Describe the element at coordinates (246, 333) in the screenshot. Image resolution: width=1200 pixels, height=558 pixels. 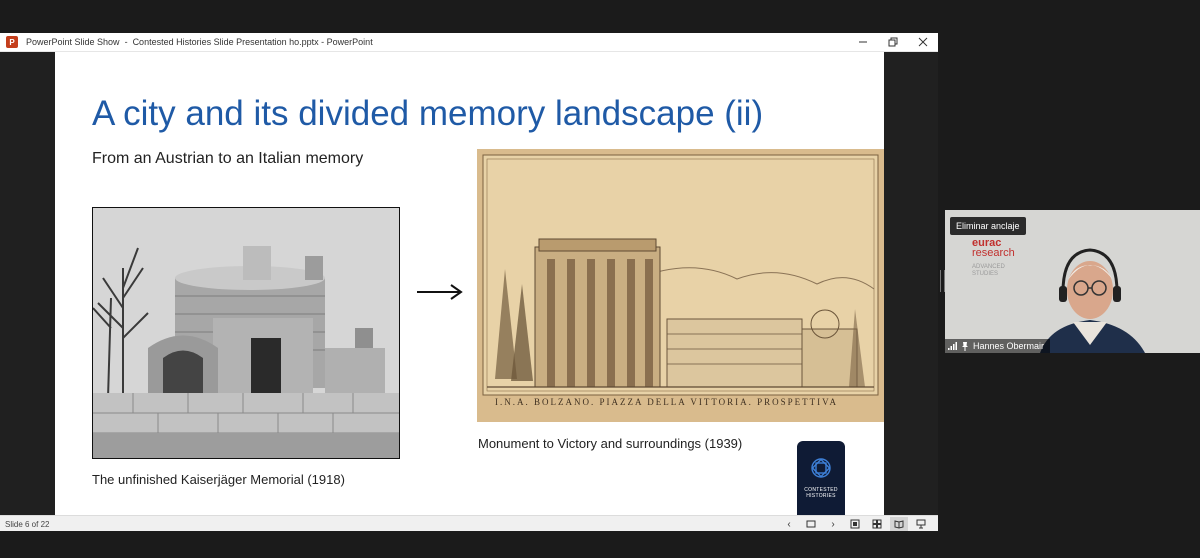
I see `kaiserjaeger-memorial-photo` at that location.